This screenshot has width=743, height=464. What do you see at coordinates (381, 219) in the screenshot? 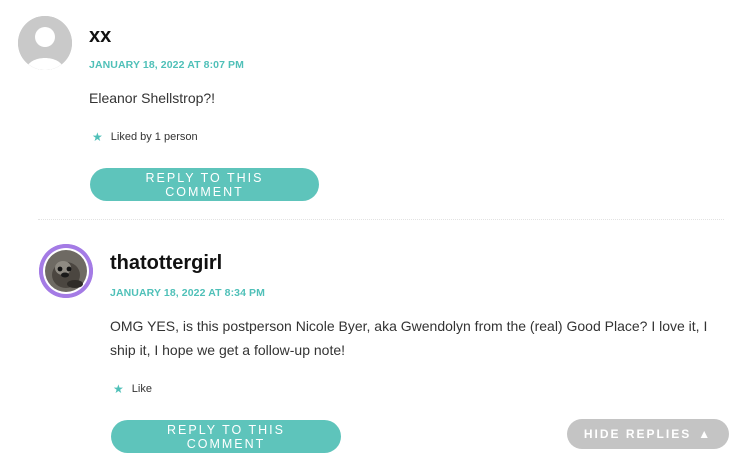
I see `comment-divider` at bounding box center [381, 219].